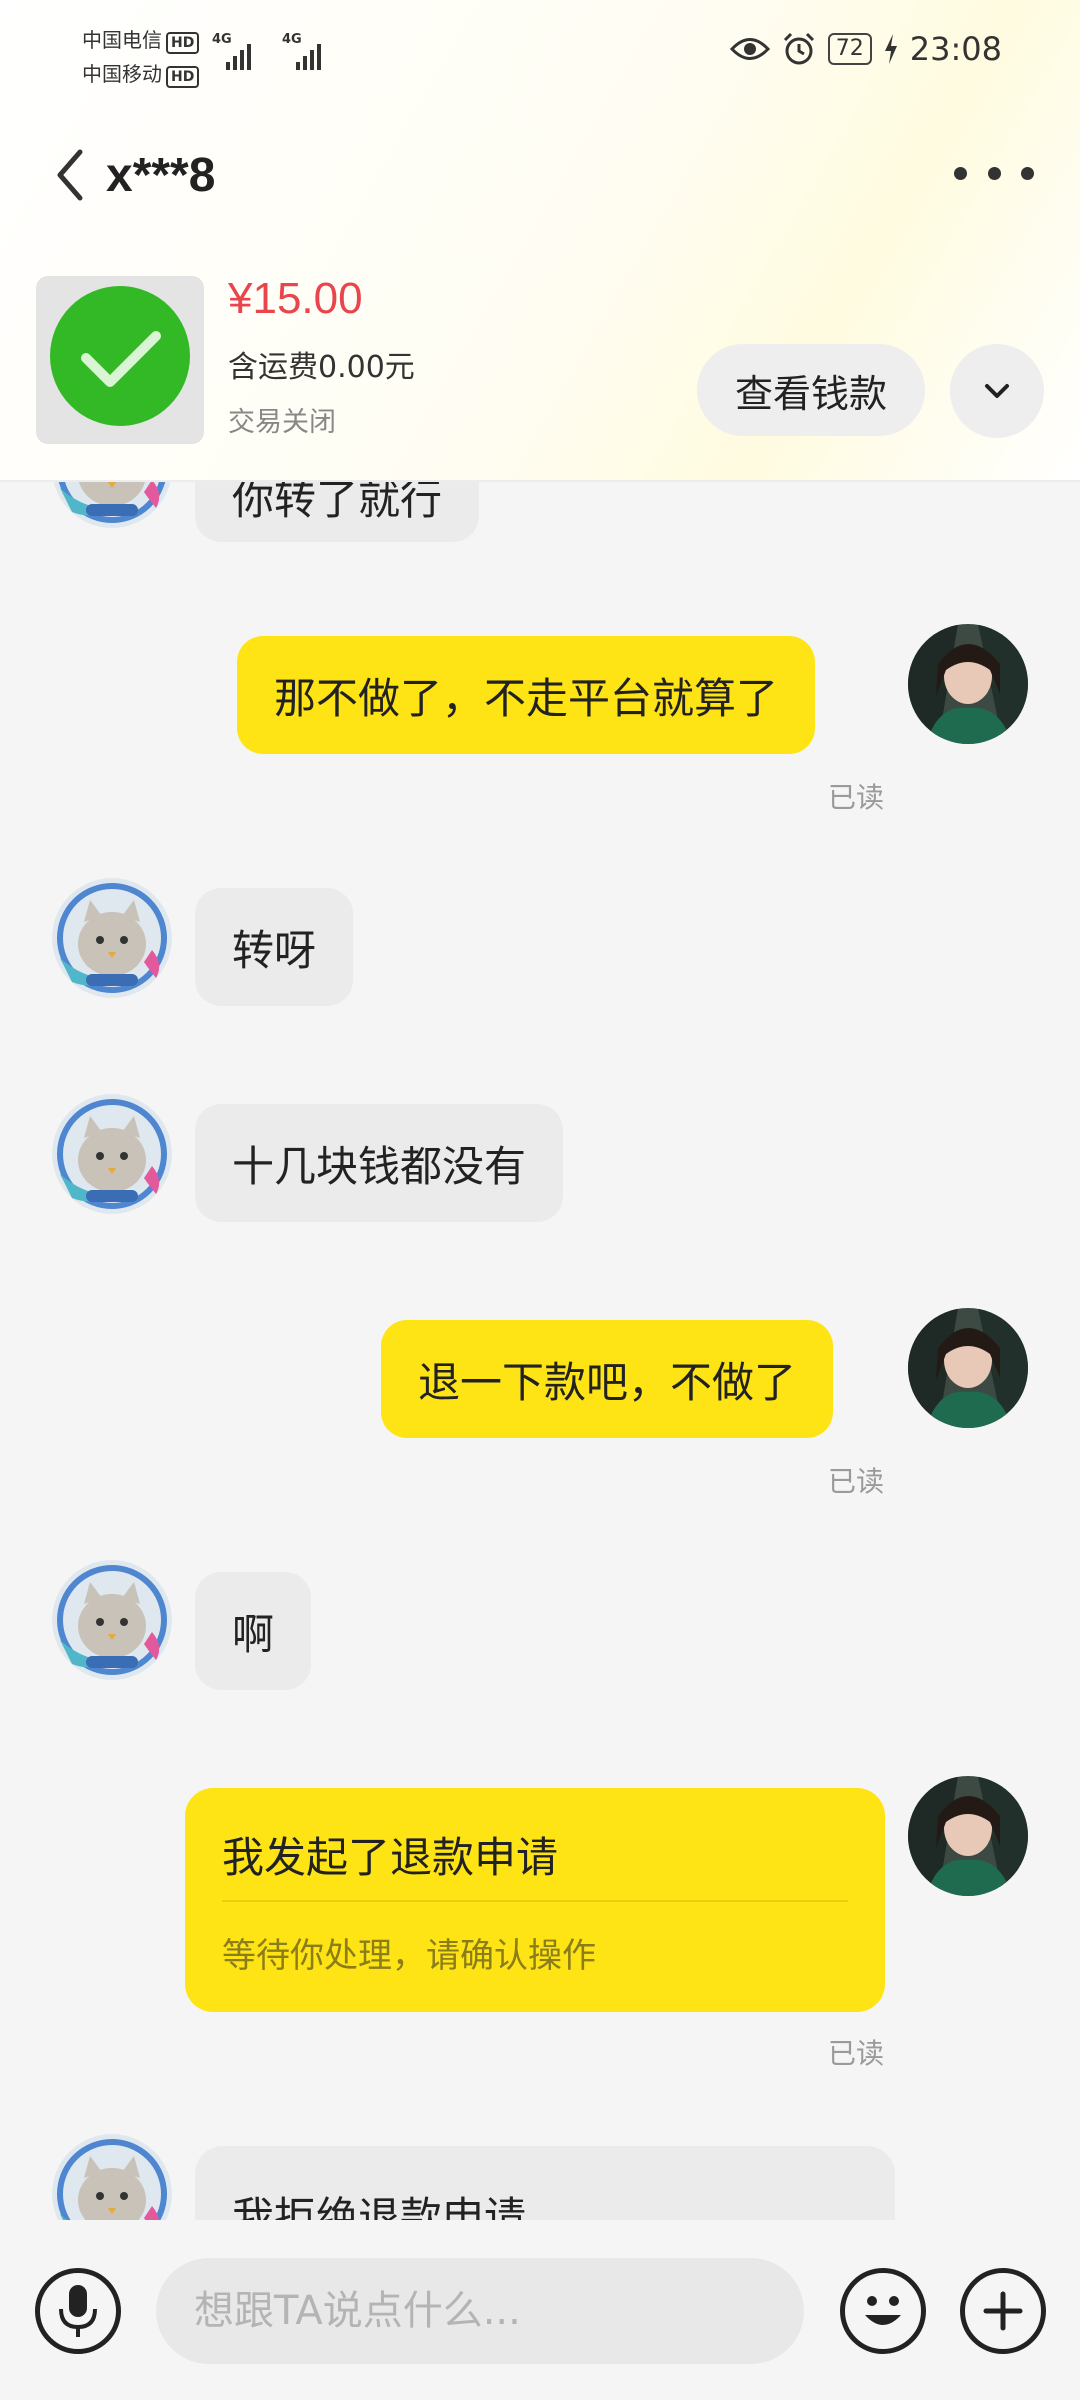  Describe the element at coordinates (122, 74) in the screenshot. I see `carrier-name: 中国移动` at that location.